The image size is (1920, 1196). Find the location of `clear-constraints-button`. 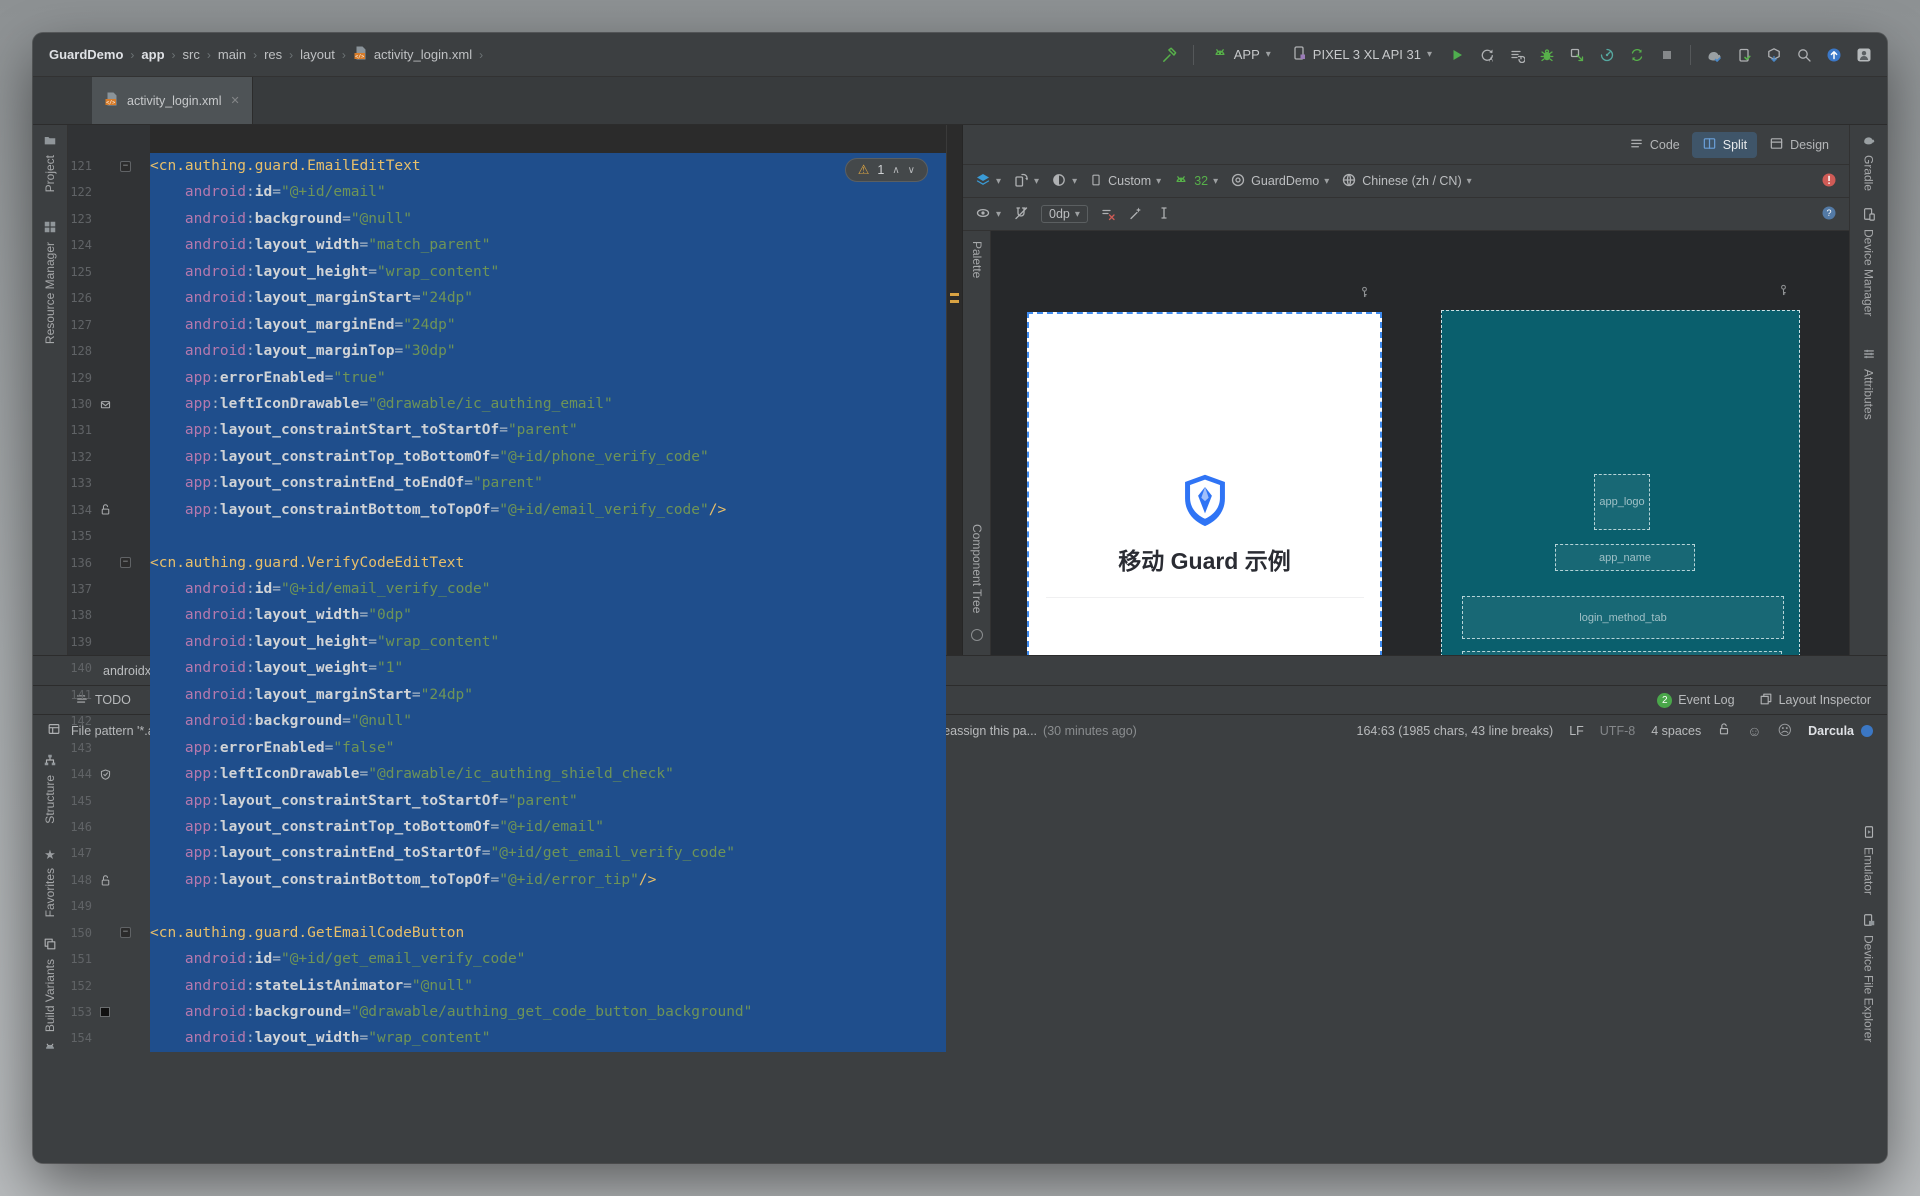

clear-constraints-button is located at coordinates (1108, 214).